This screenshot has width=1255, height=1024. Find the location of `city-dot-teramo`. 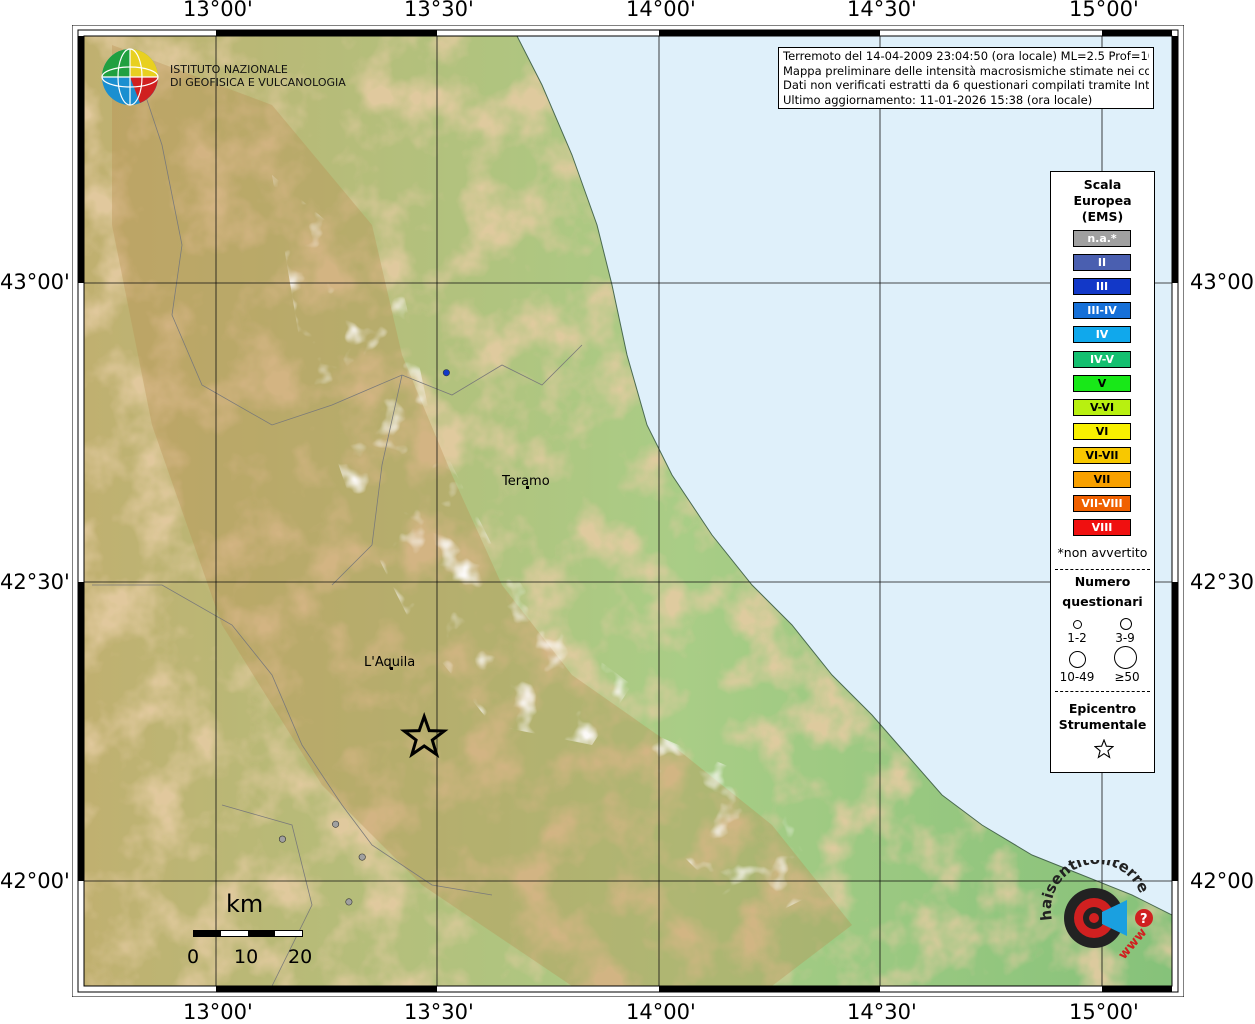

city-dot-teramo is located at coordinates (527, 487).